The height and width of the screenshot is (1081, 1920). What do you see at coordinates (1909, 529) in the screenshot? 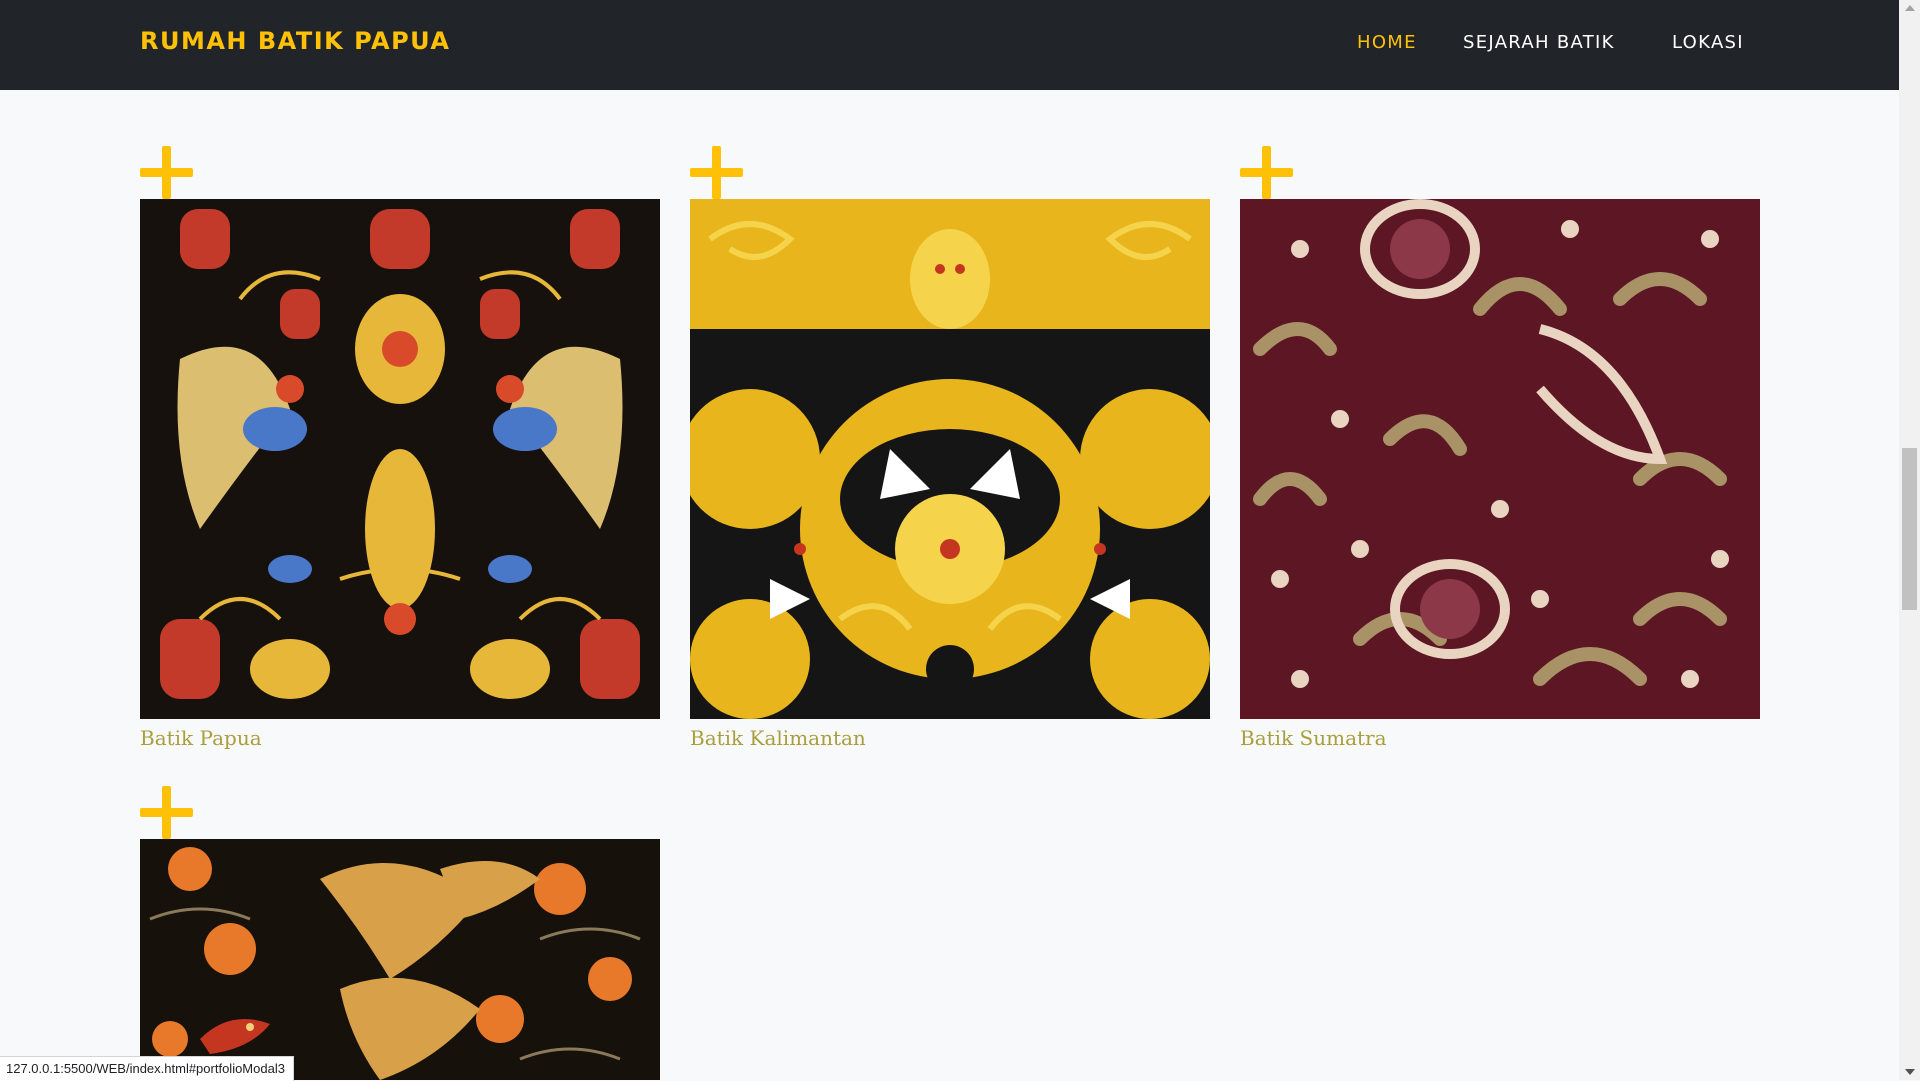
I see `scrollbar-thumb` at bounding box center [1909, 529].